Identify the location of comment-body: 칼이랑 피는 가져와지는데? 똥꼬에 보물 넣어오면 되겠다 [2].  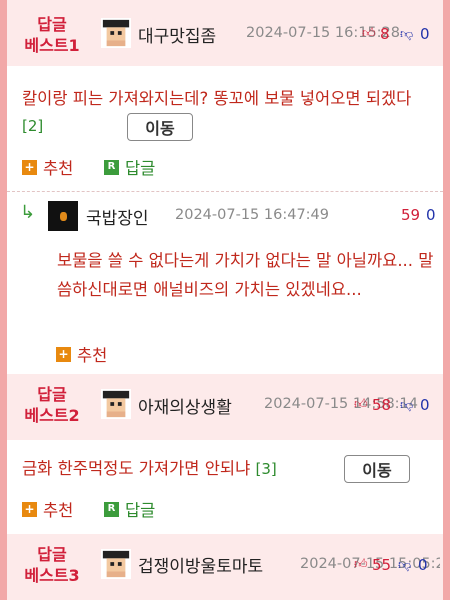
(227, 112).